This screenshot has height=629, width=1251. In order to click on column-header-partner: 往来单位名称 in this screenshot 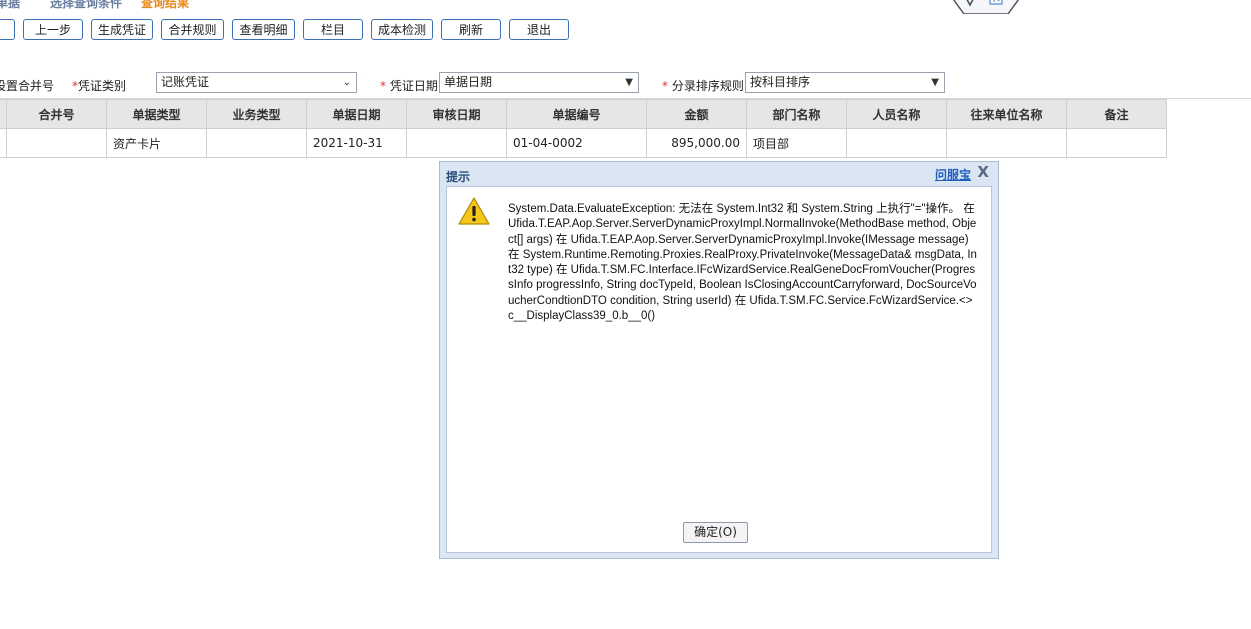, I will do `click(1006, 114)`.